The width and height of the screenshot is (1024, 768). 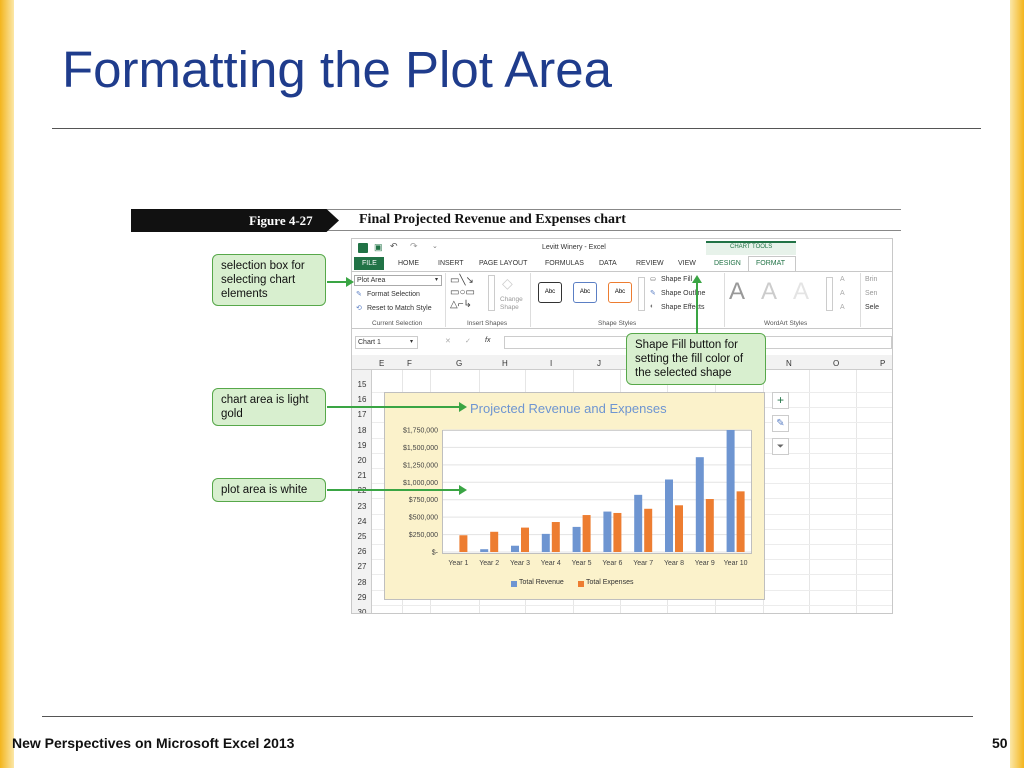 What do you see at coordinates (641, 294) in the screenshot?
I see `shape-styles-scroll` at bounding box center [641, 294].